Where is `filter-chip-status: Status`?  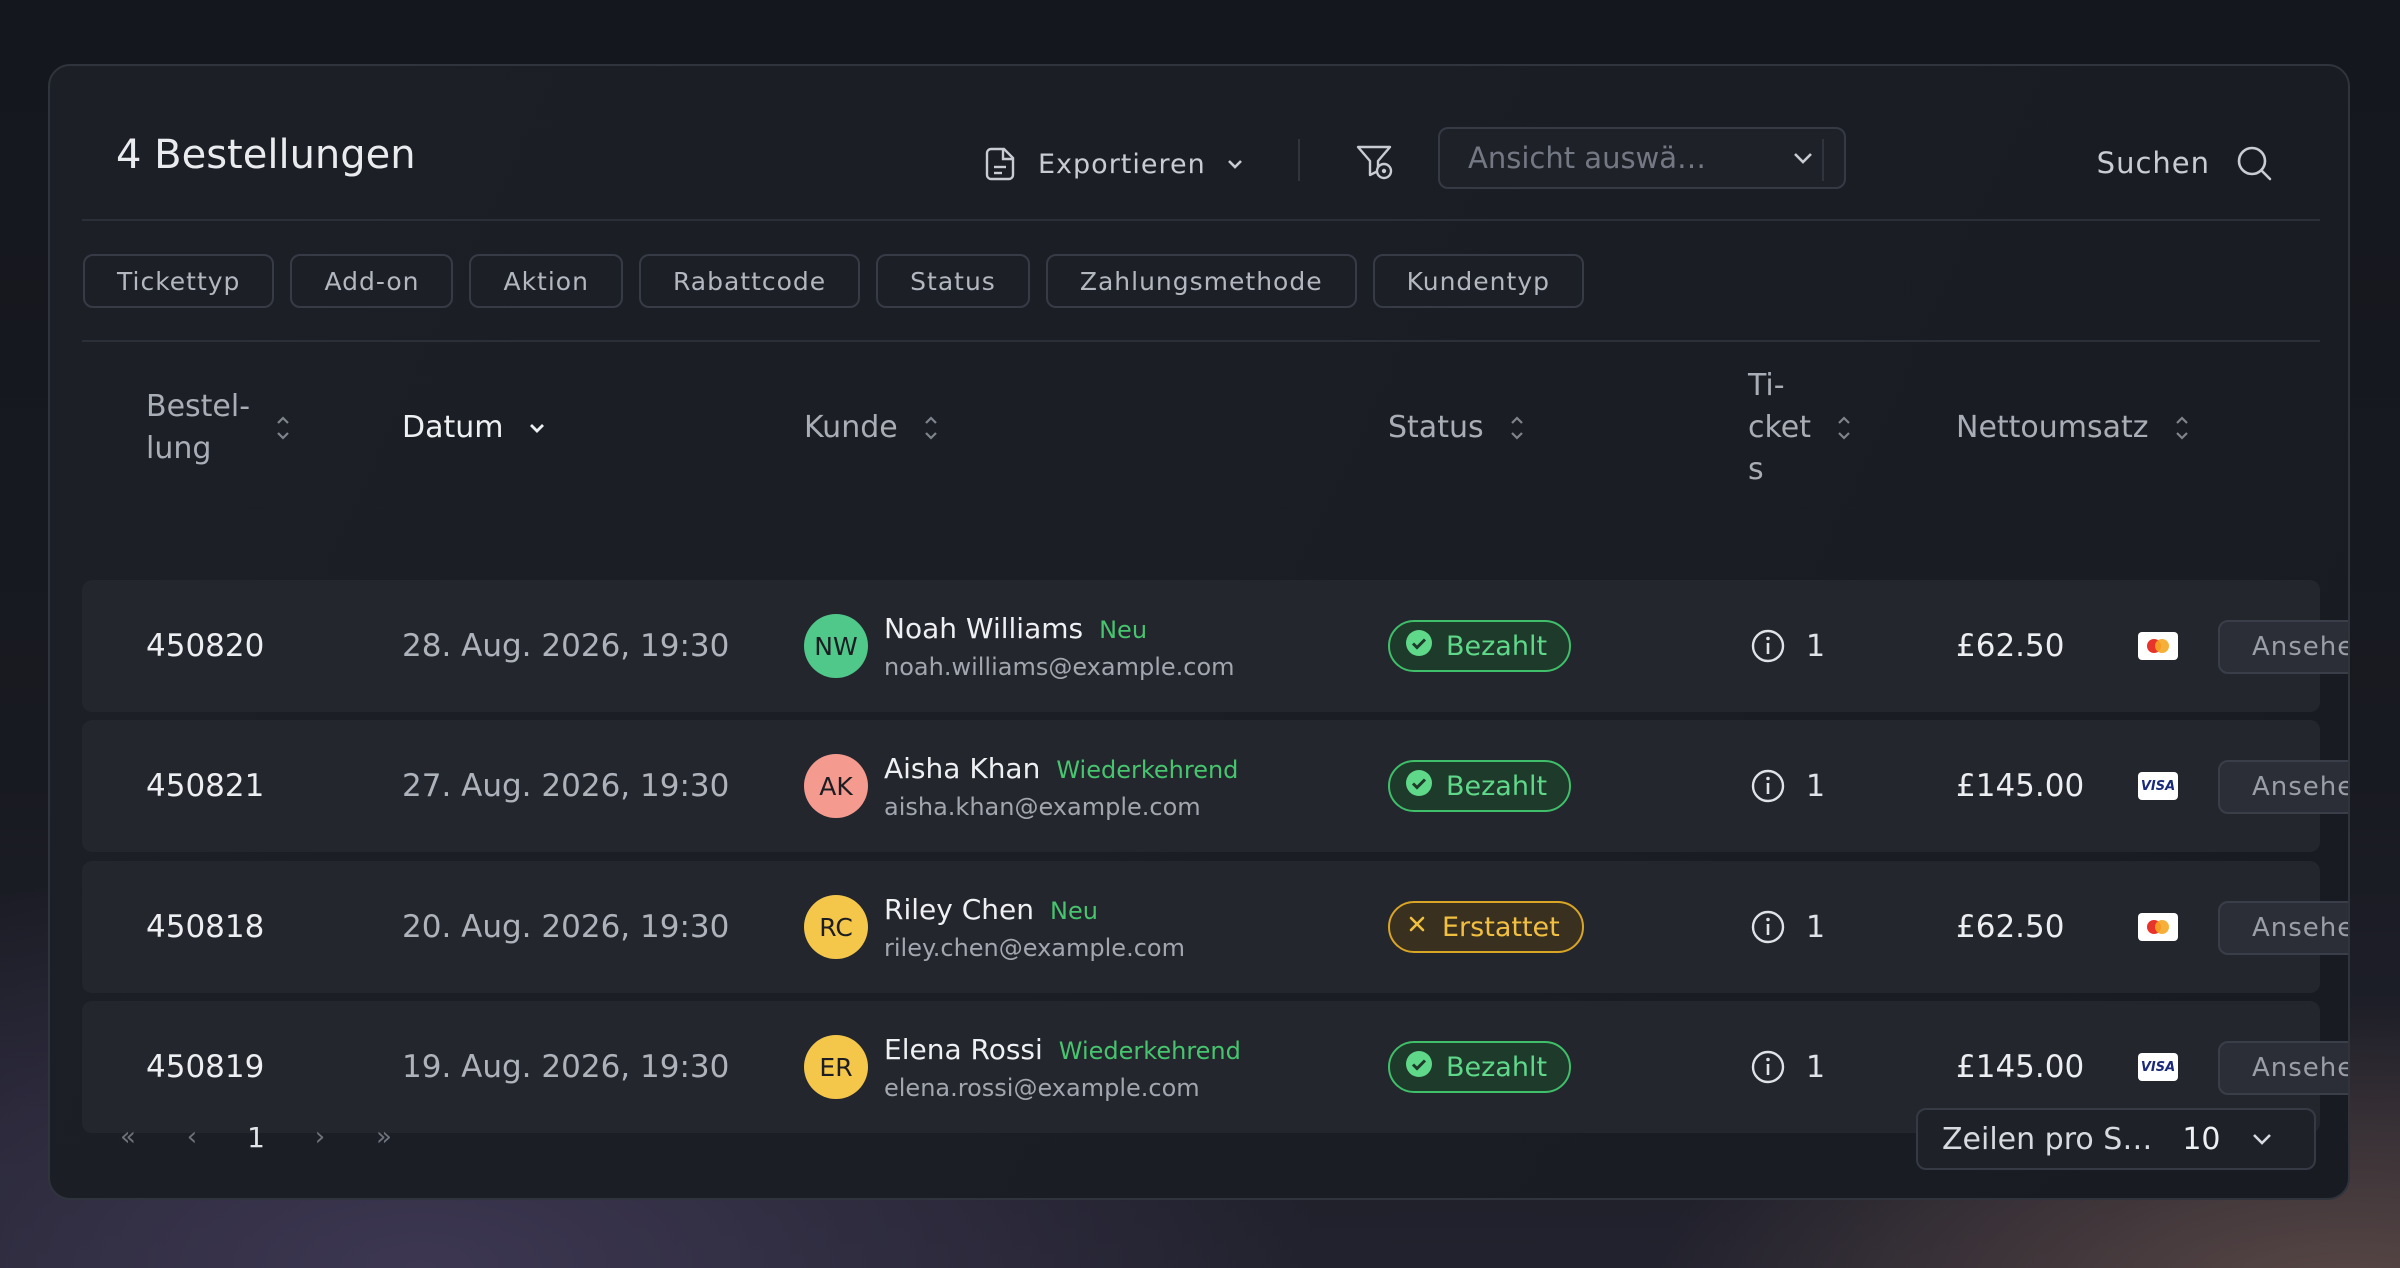
filter-chip-status: Status is located at coordinates (953, 281).